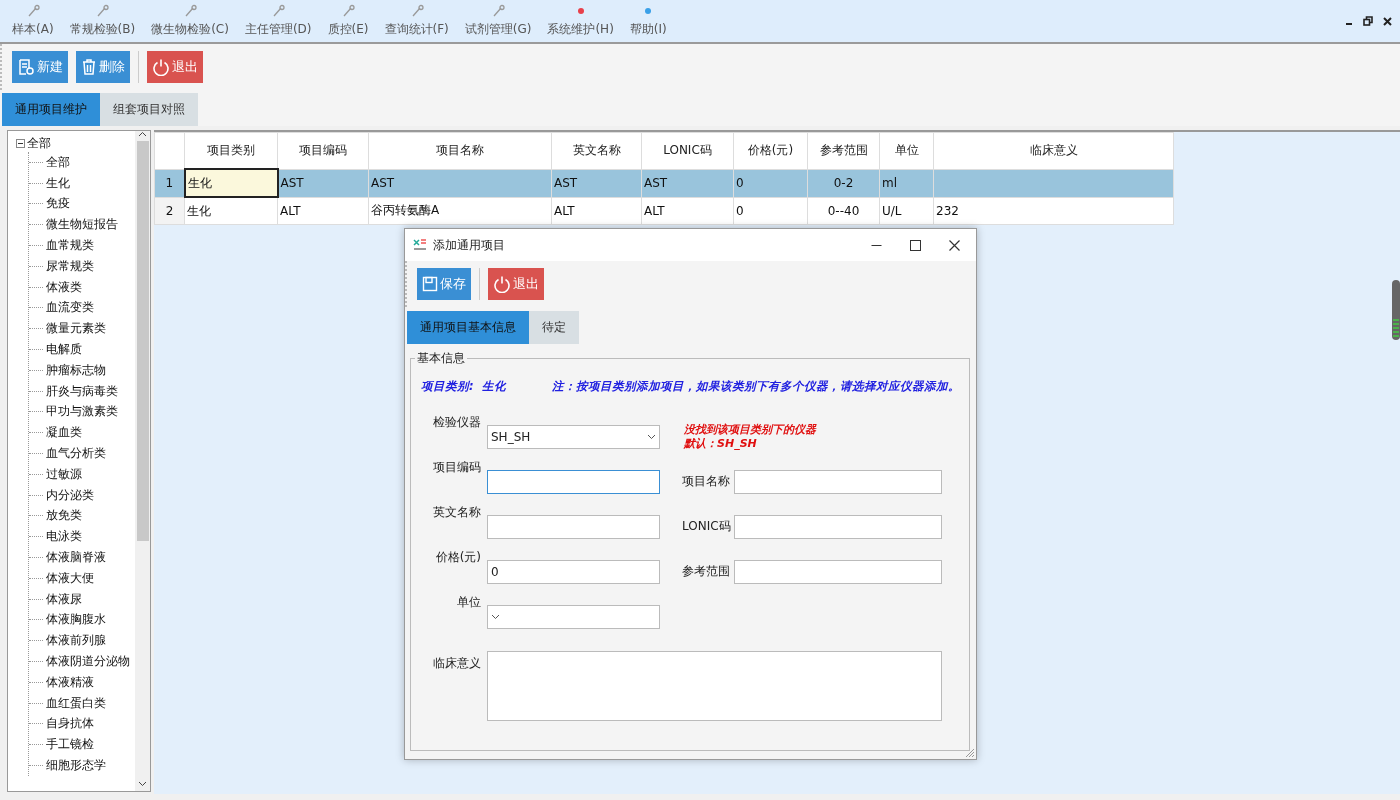 The width and height of the screenshot is (1400, 800). I want to click on menu-item: 质控(E), so click(348, 21).